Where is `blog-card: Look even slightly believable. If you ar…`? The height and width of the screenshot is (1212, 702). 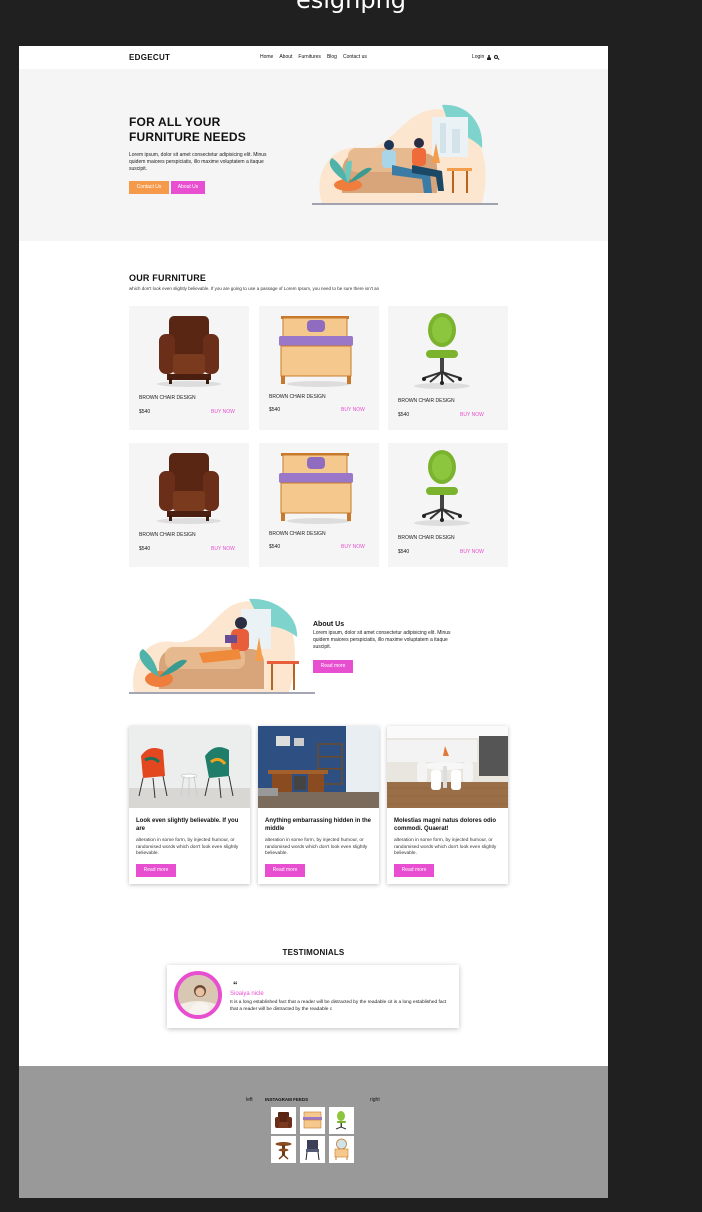
blog-card: Look even slightly believable. If you ar… is located at coordinates (189, 805).